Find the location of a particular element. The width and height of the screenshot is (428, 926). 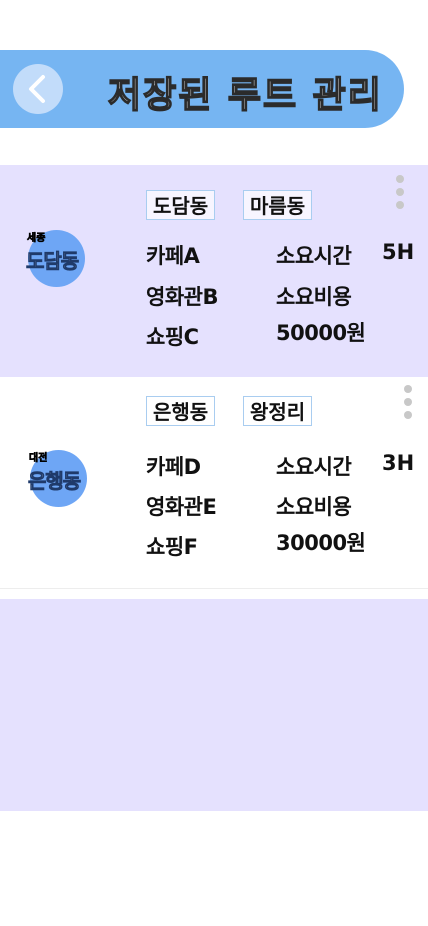

time-value: 3H is located at coordinates (398, 463).